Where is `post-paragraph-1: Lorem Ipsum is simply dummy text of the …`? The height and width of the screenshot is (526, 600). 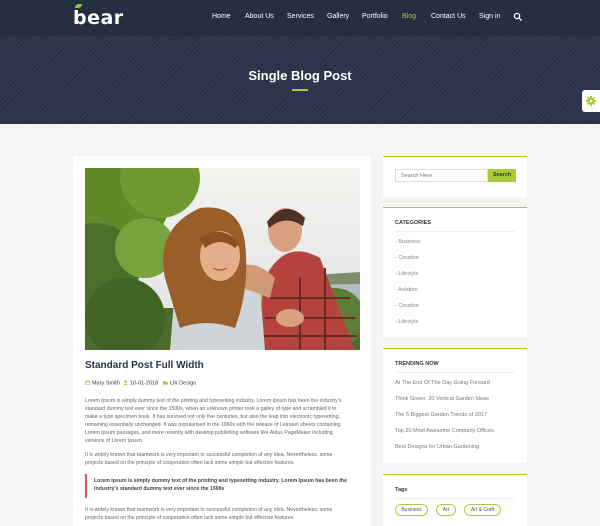 post-paragraph-1: Lorem Ipsum is simply dummy text of the … is located at coordinates (213, 421).